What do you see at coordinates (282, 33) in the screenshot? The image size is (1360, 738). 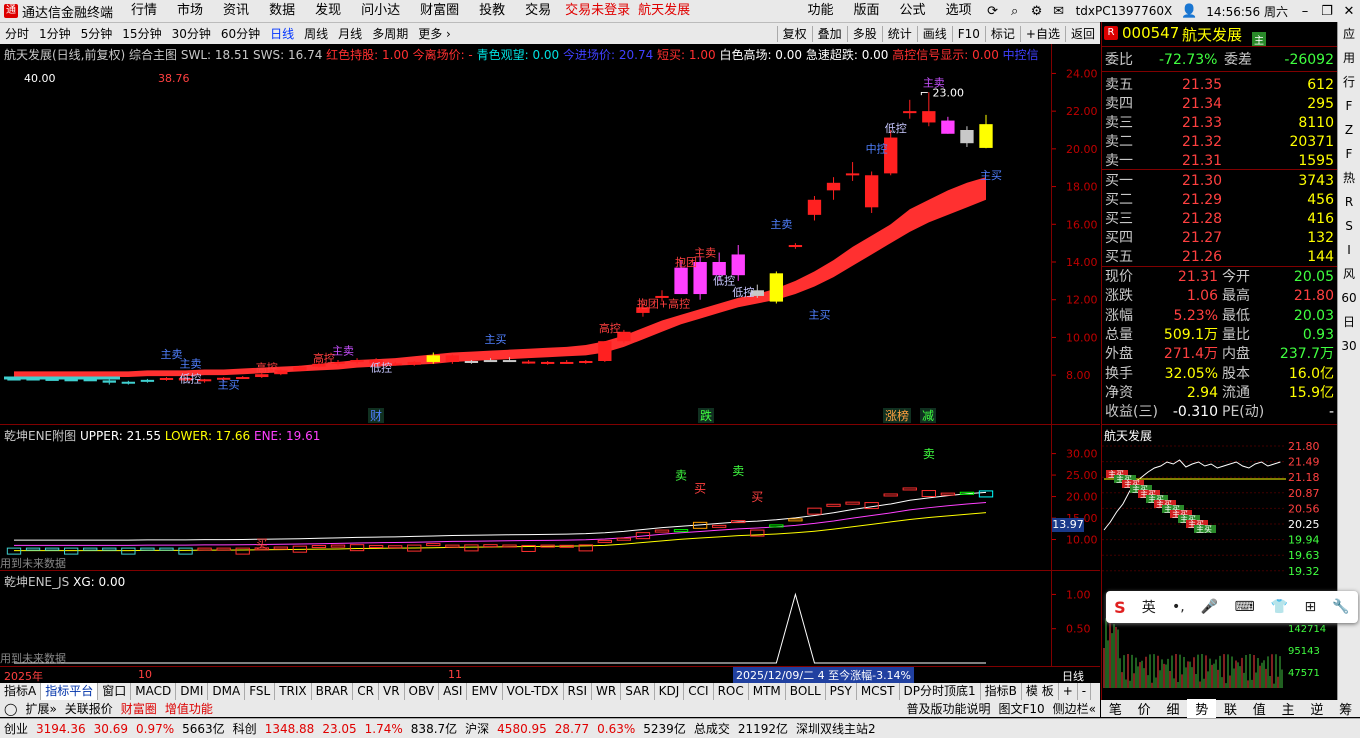 I see `period-tab-6: 日线` at bounding box center [282, 33].